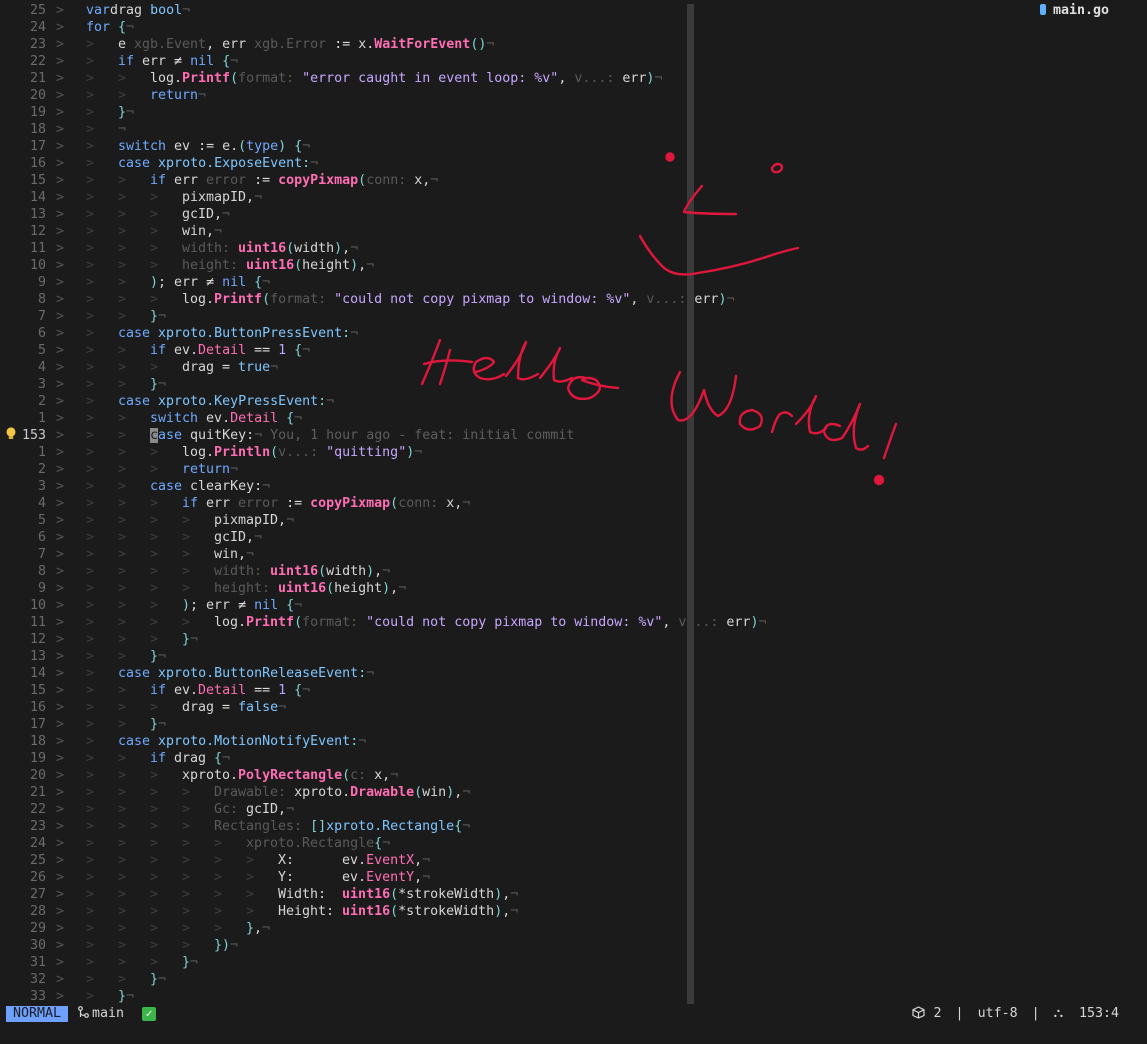 The image size is (1147, 1044). Describe the element at coordinates (398, 894) in the screenshot. I see `code-text: Width: uint16(*strokeWidth),¬` at that location.